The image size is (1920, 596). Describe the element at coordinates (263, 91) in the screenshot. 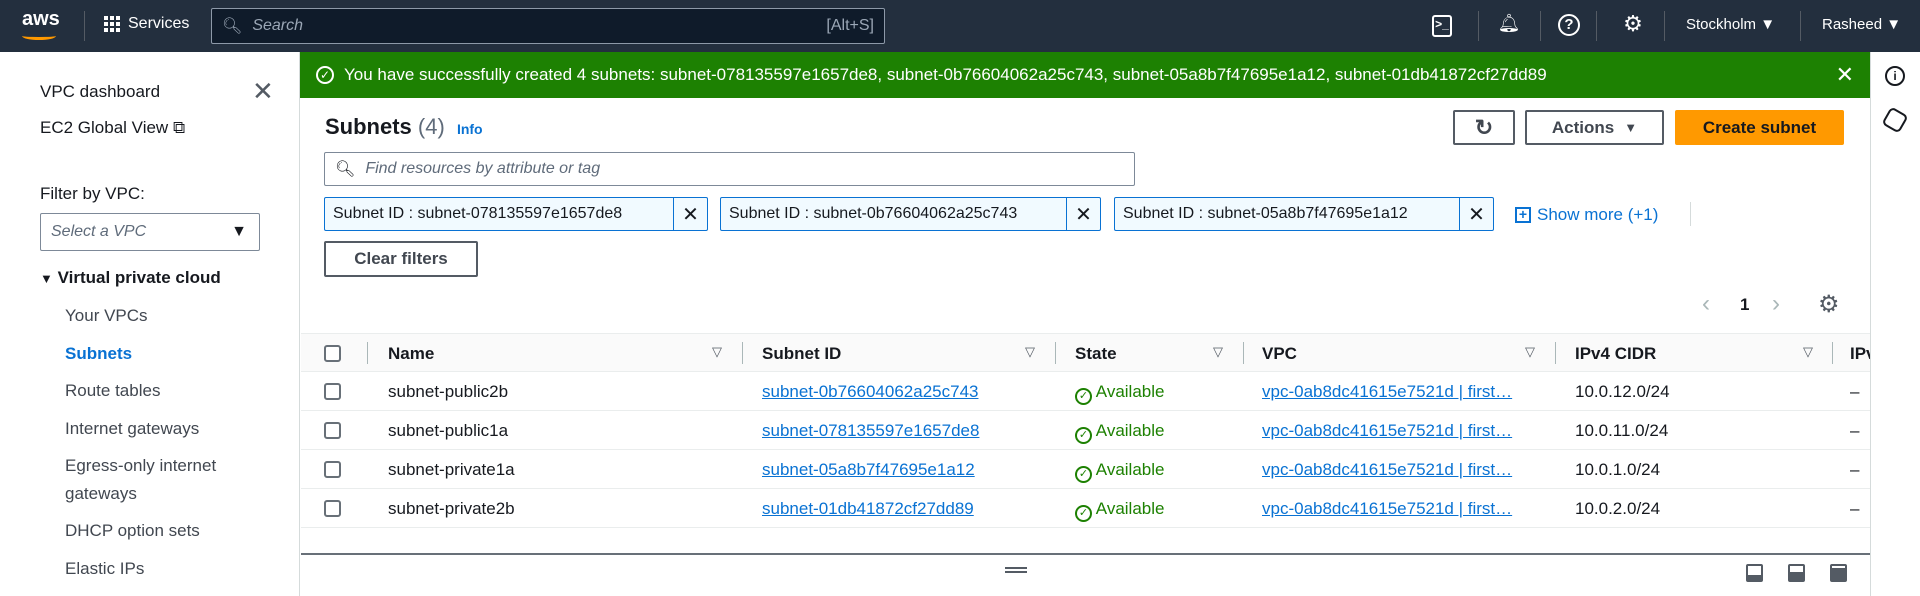

I see `close-icon: ✕` at that location.